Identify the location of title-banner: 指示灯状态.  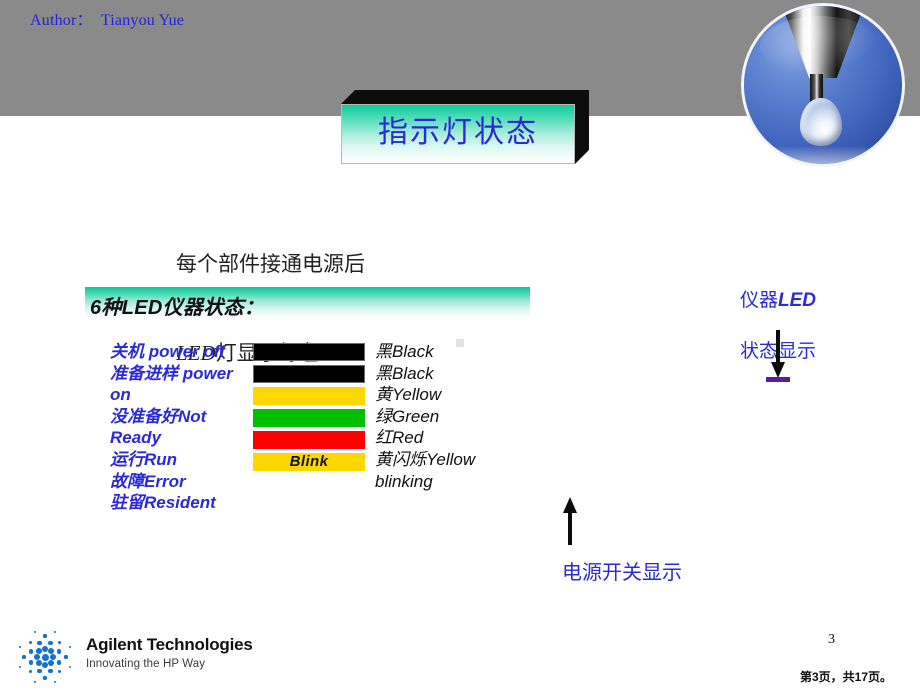
(465, 127).